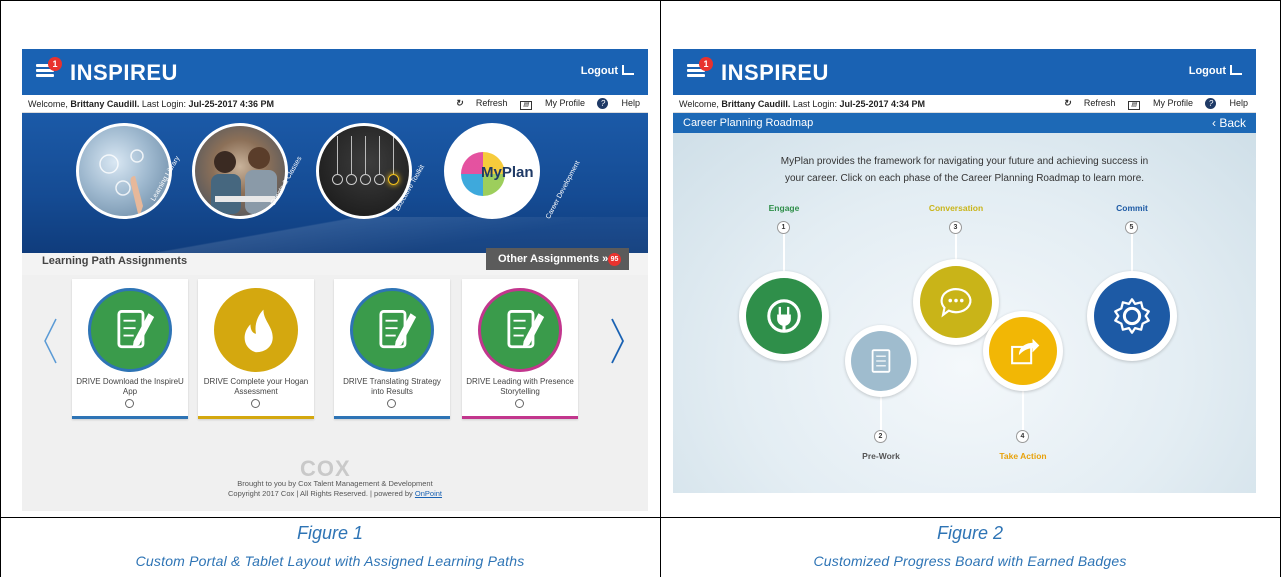 Image resolution: width=1282 pixels, height=577 pixels. What do you see at coordinates (1229, 123) in the screenshot?
I see `back-button: ‹ Back` at bounding box center [1229, 123].